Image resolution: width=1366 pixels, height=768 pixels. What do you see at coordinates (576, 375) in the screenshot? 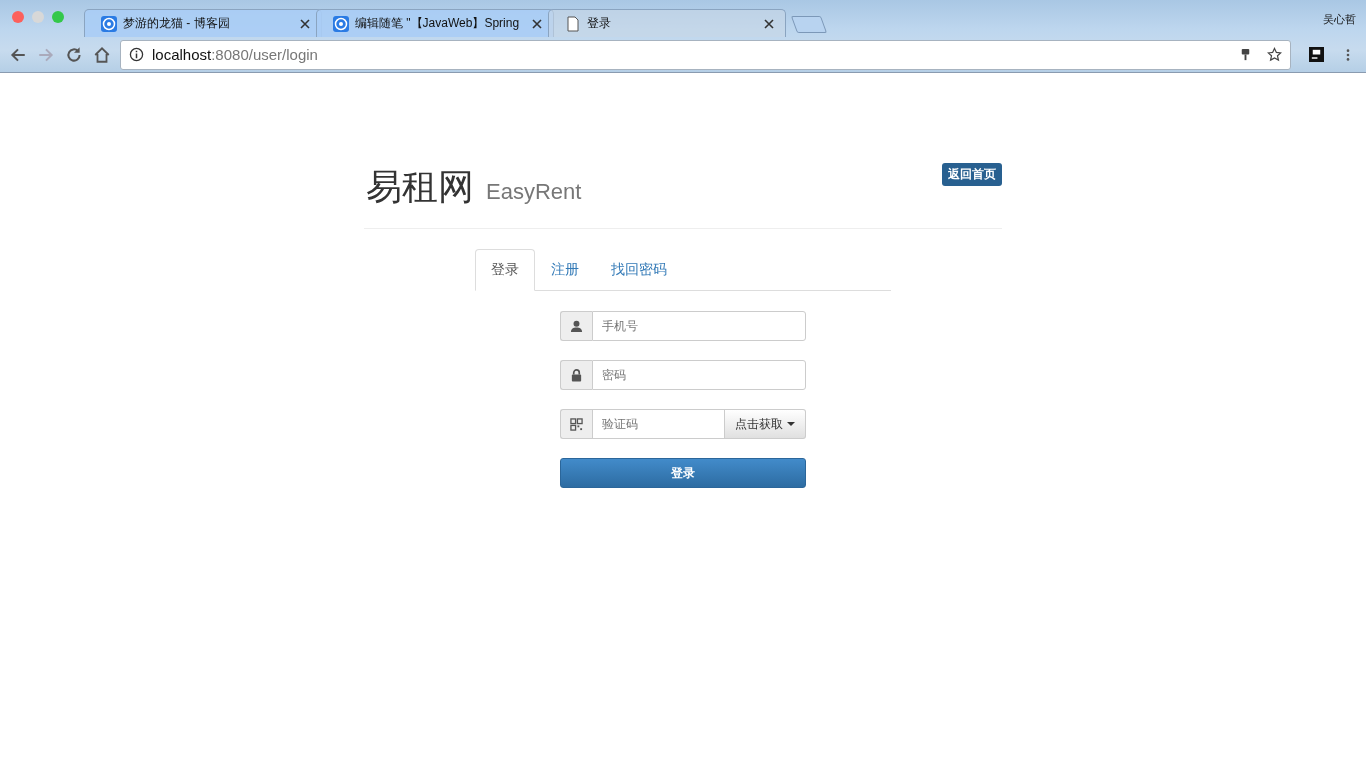
I see `lock-icon` at bounding box center [576, 375].